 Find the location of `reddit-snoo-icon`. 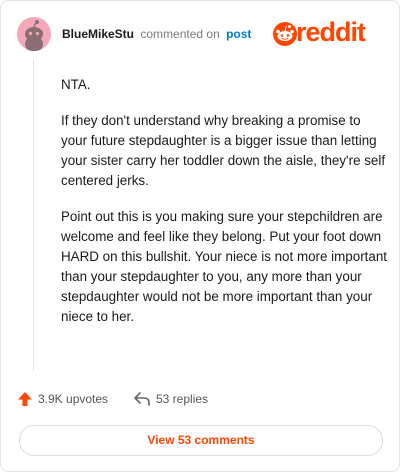

reddit-snoo-icon is located at coordinates (285, 34).